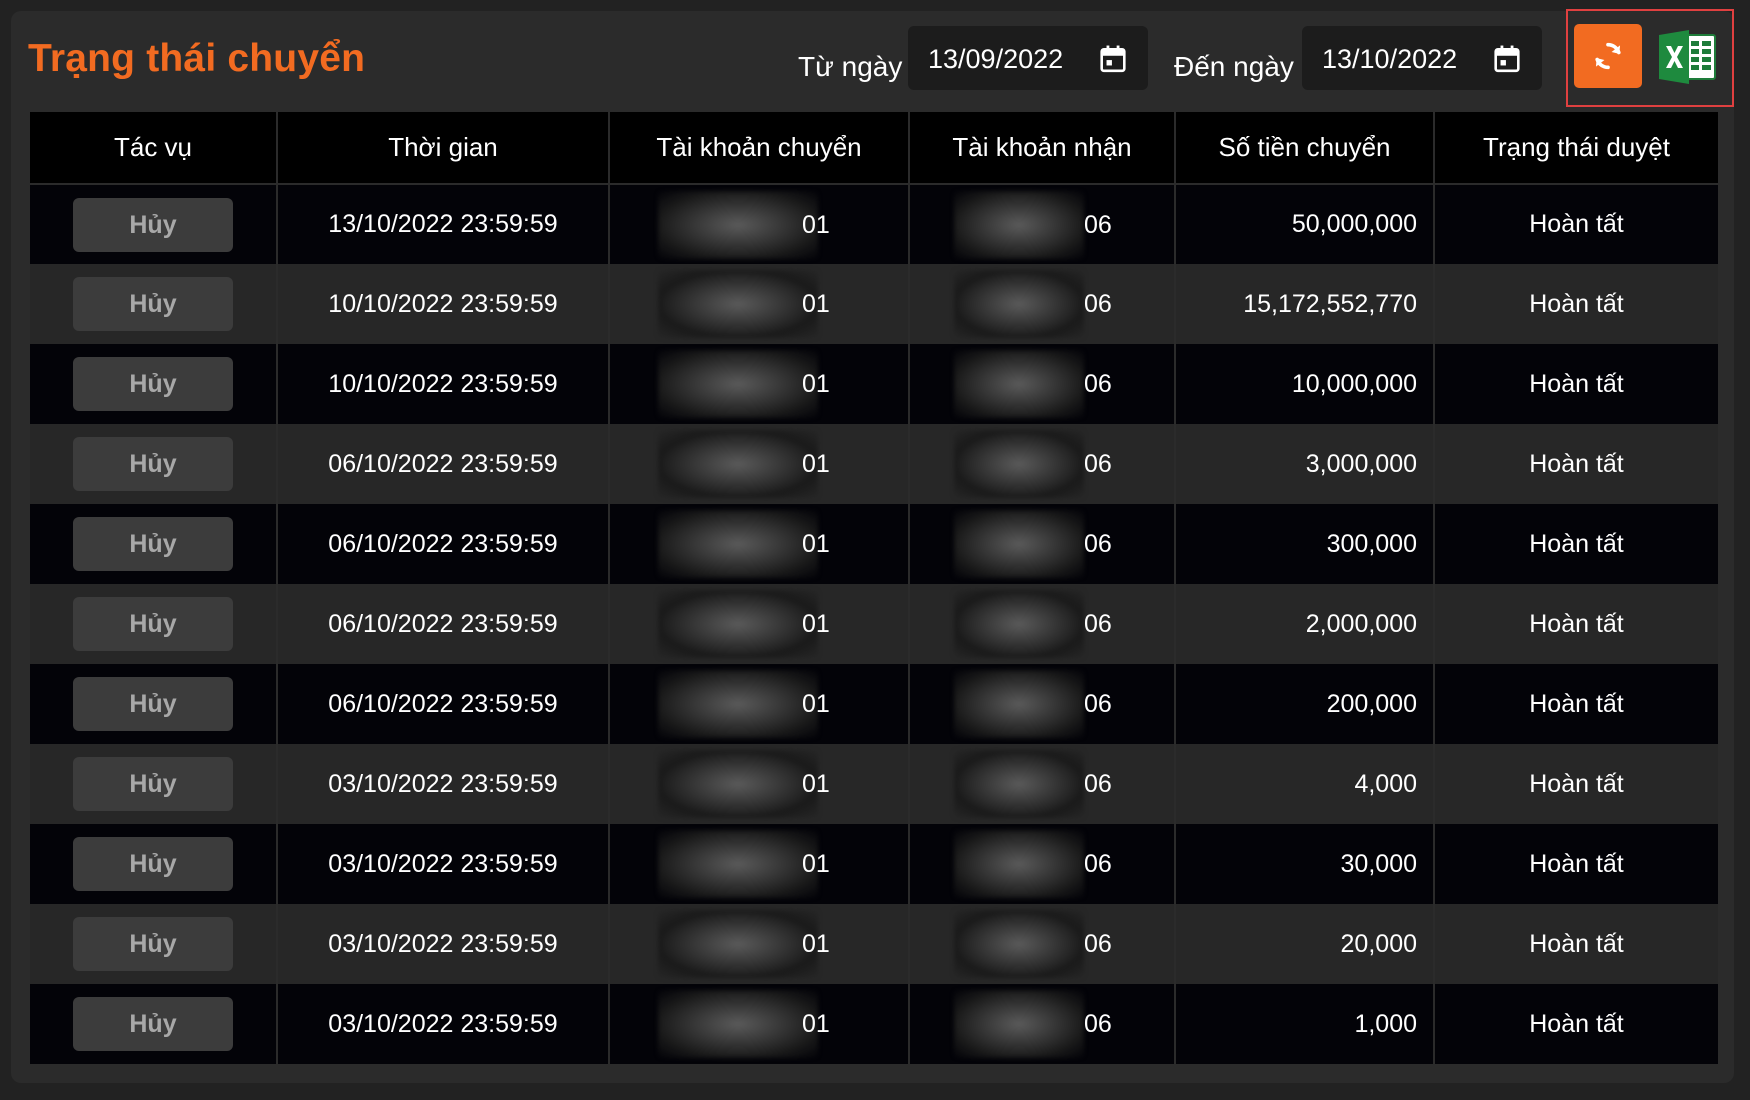 This screenshot has width=1750, height=1100. I want to click on column-header-from-account: Tài khoản chuyển, so click(759, 148).